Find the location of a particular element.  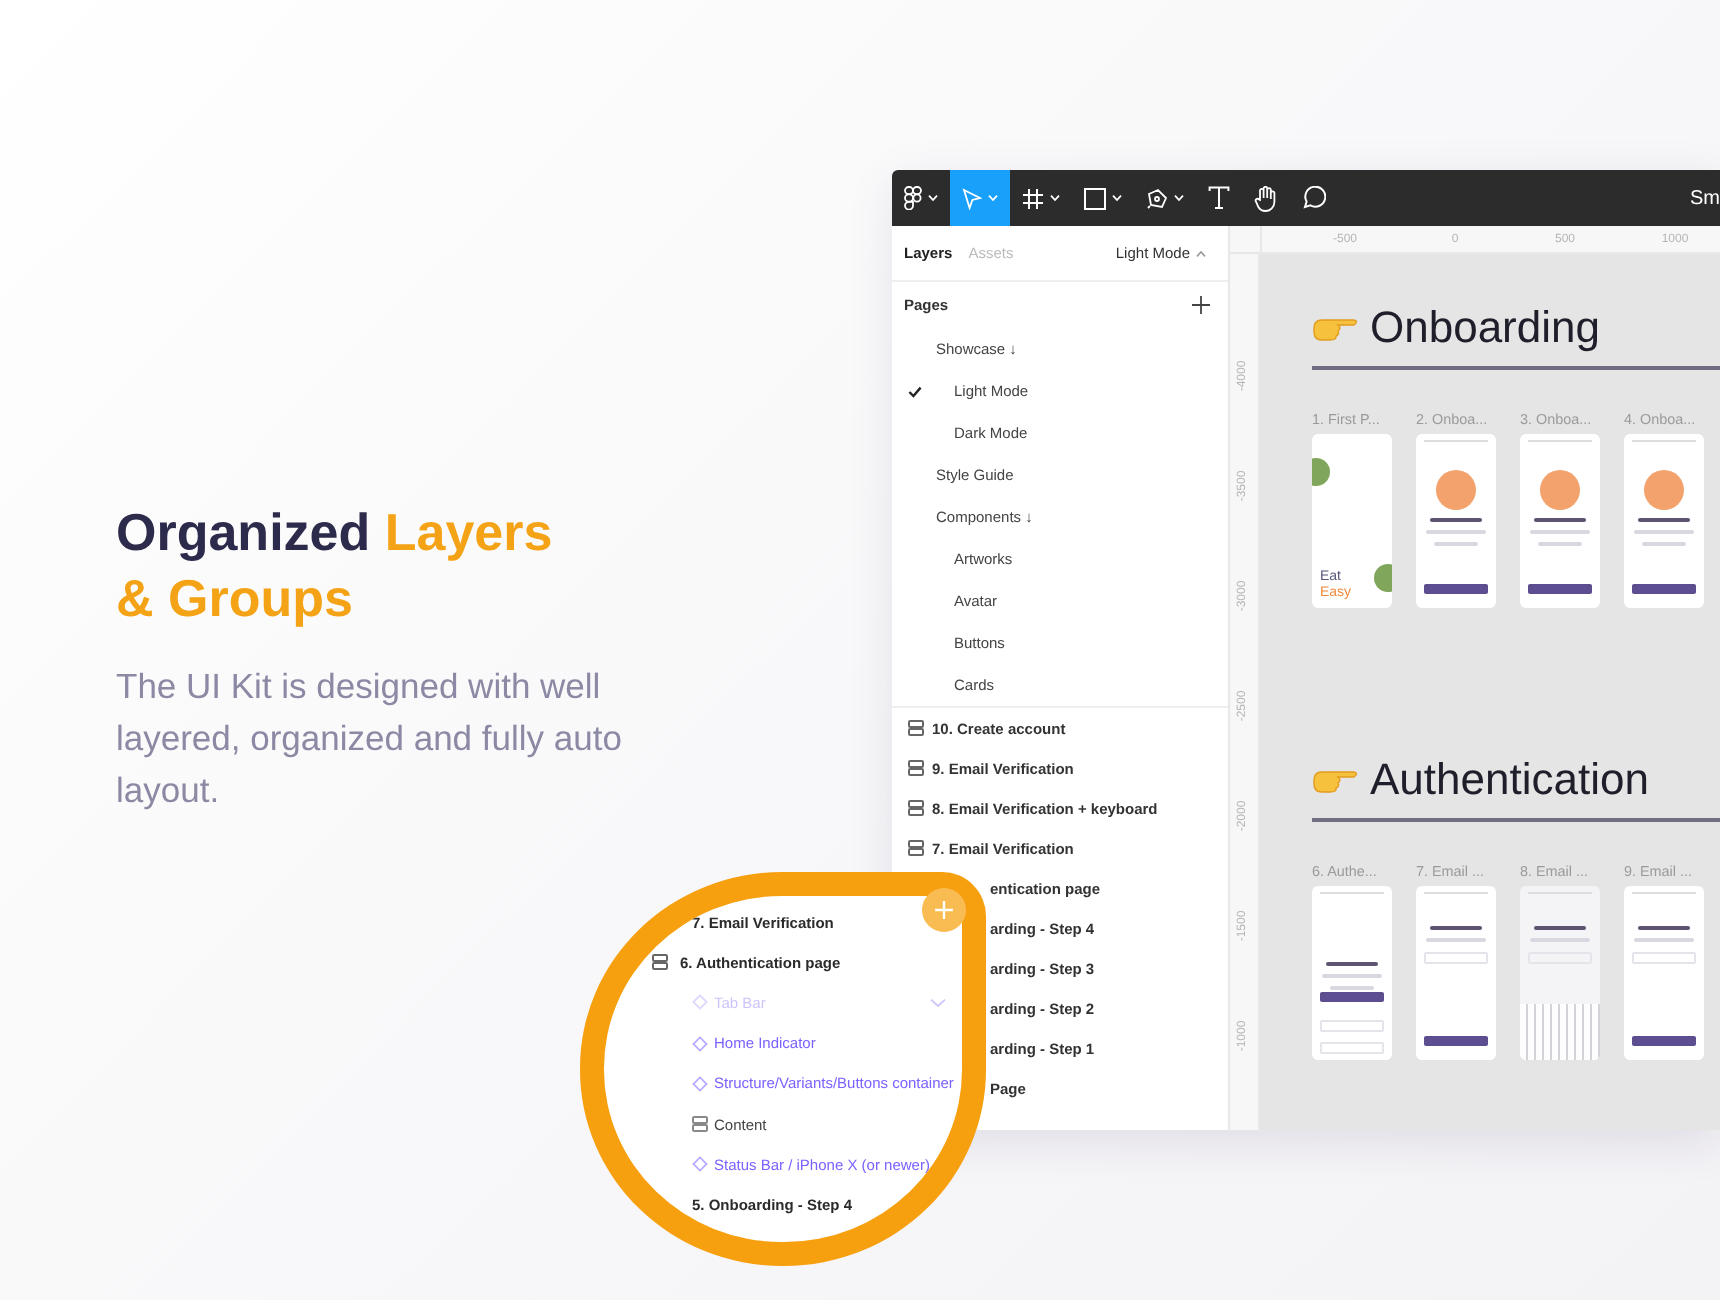

heading-text: & Groups is located at coordinates (234, 598).